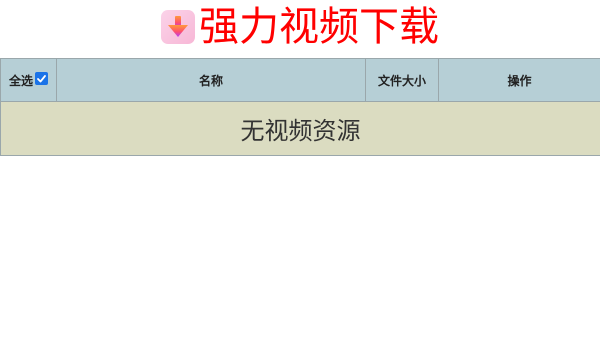 Image resolution: width=600 pixels, height=346 pixels. I want to click on app-title: 强力视频下载, so click(319, 27).